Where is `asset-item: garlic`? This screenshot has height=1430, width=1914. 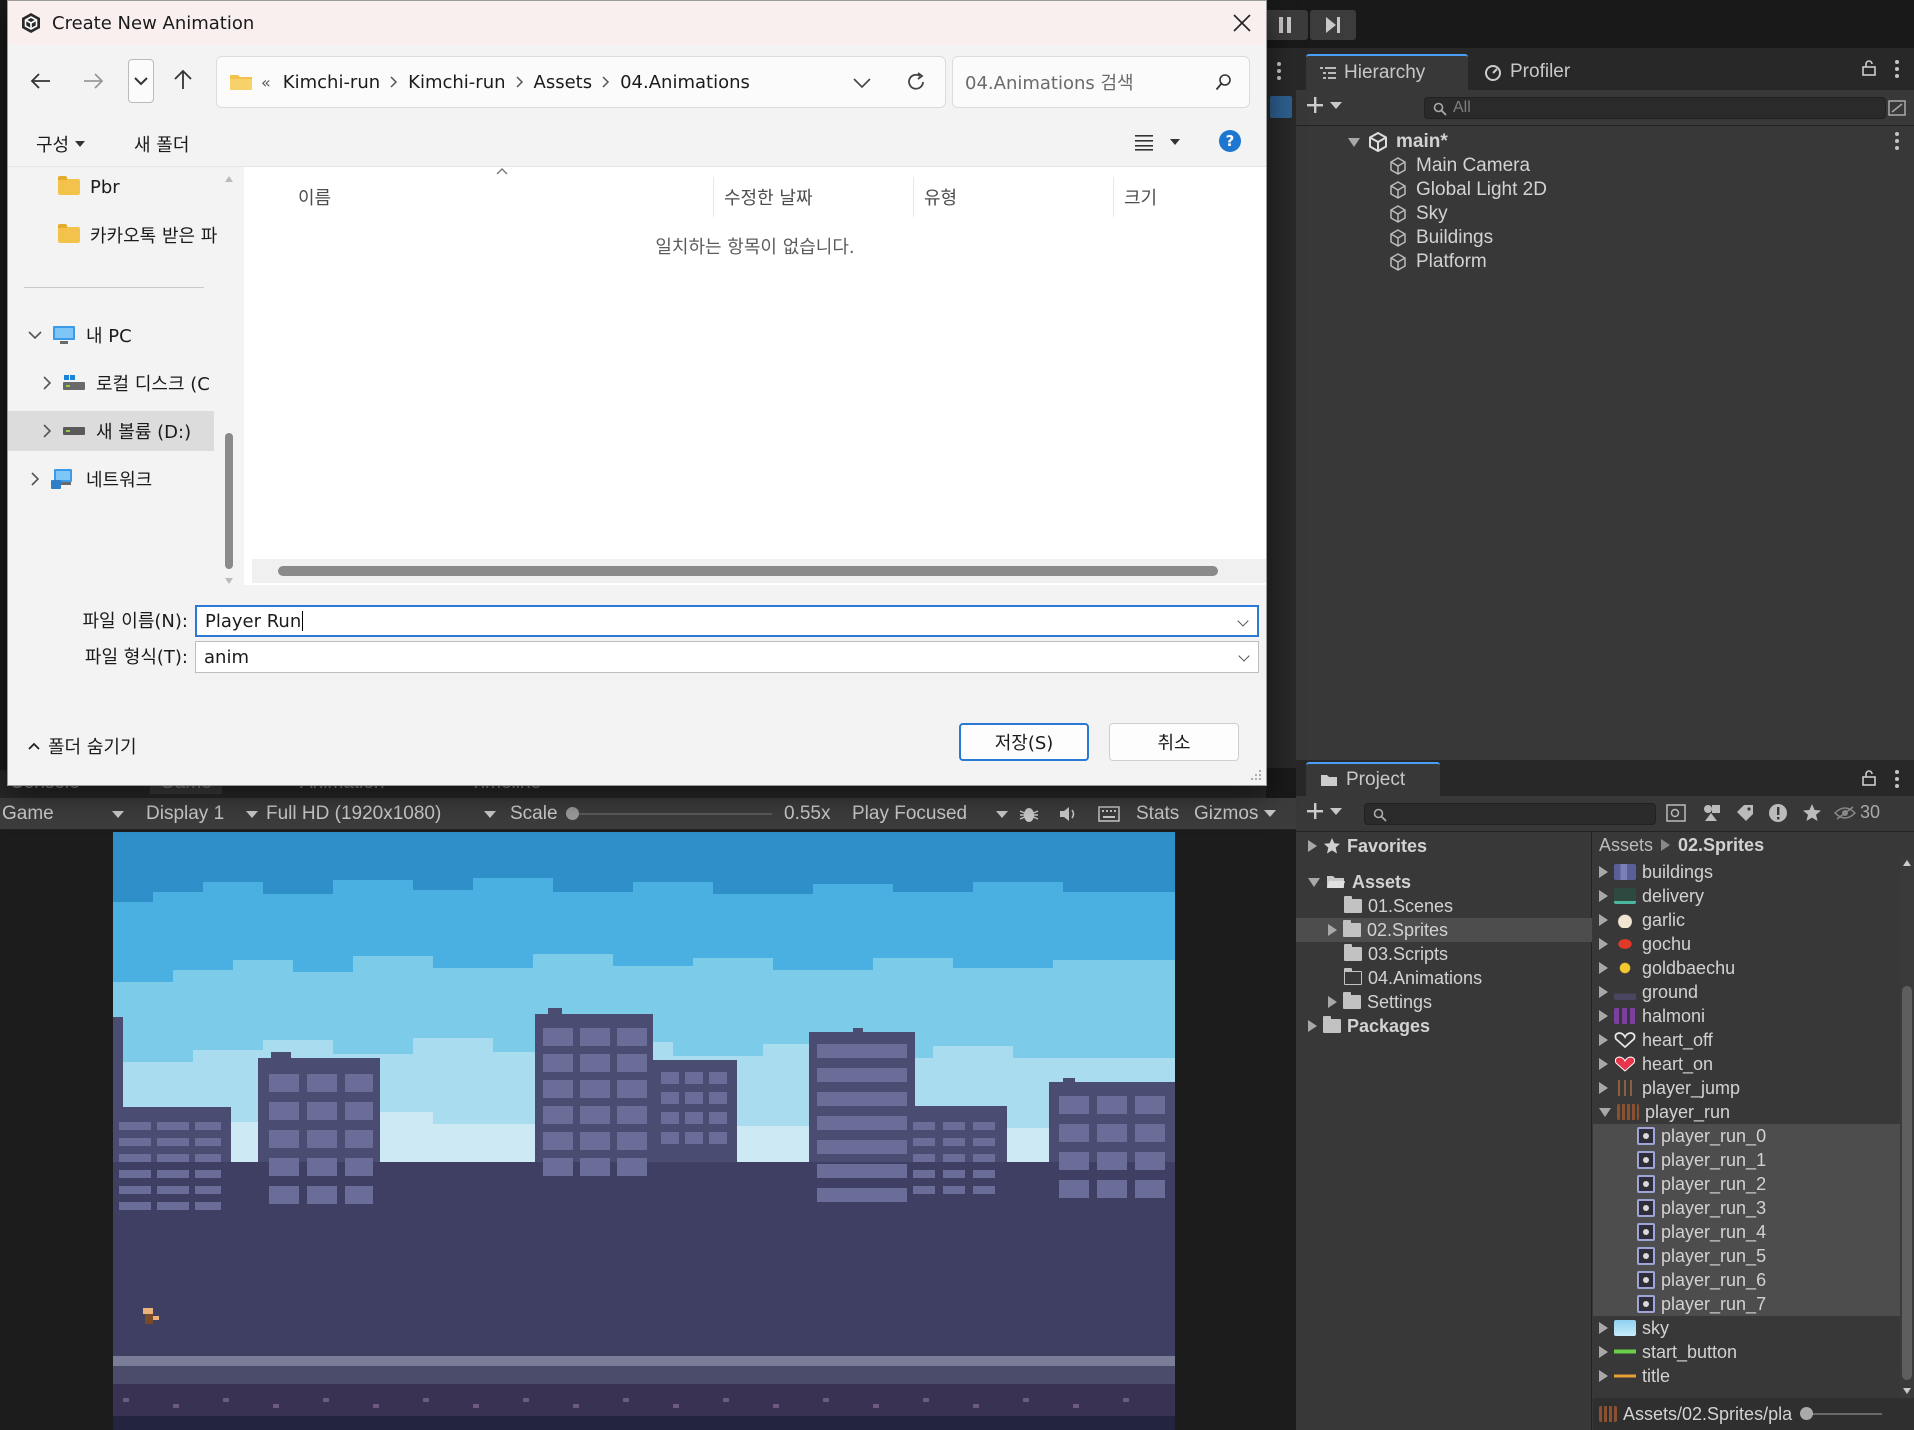
asset-item: garlic is located at coordinates (1642, 920).